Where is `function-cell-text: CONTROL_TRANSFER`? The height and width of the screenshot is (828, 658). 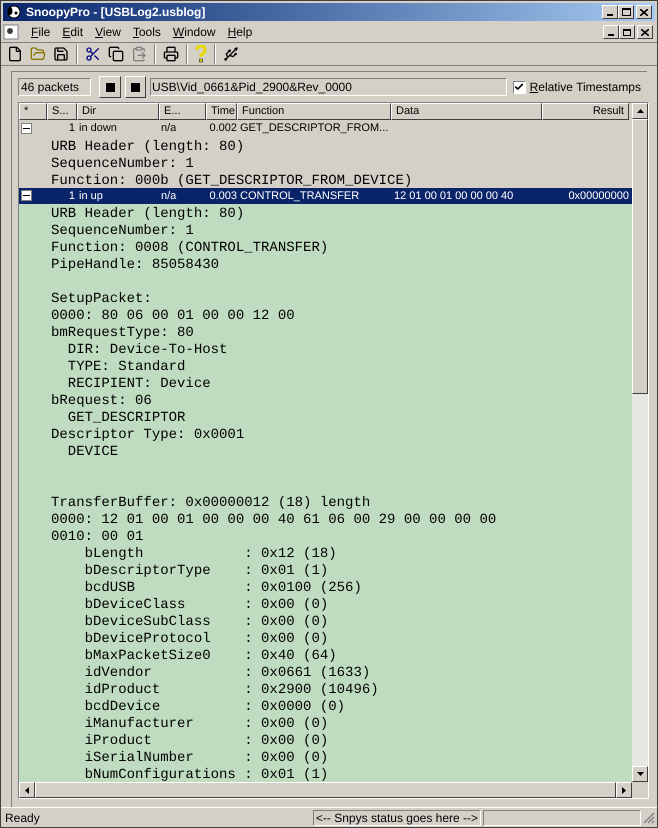 function-cell-text: CONTROL_TRANSFER is located at coordinates (299, 196).